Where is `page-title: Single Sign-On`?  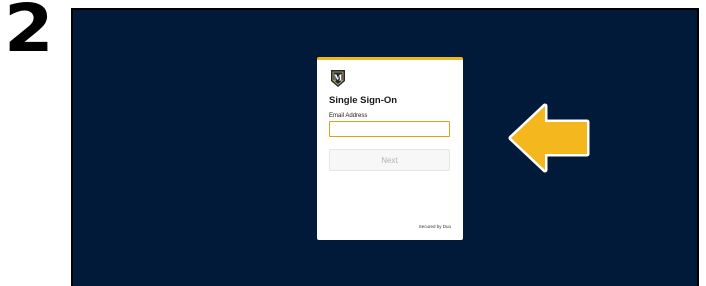
page-title: Single Sign-On is located at coordinates (363, 100).